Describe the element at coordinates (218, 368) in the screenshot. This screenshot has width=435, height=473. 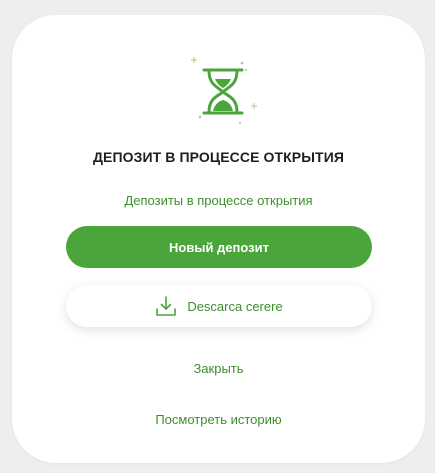
I see `close-link: Закрыть` at that location.